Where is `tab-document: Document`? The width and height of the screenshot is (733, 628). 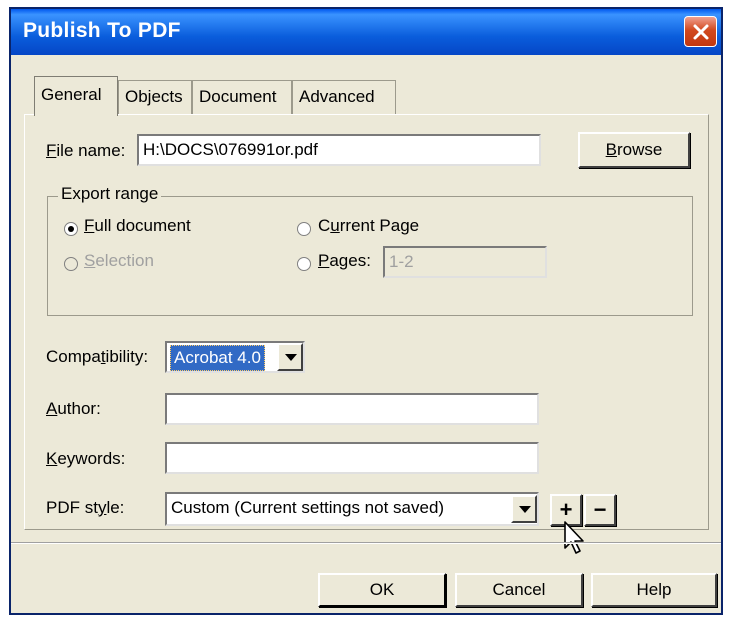
tab-document: Document is located at coordinates (242, 97).